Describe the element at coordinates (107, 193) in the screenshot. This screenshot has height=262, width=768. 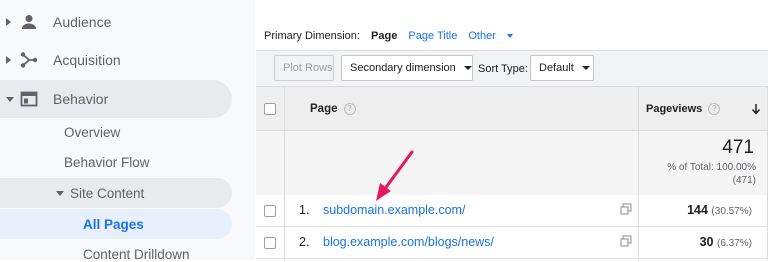
I see `sidebar-item-label: Site Content` at that location.